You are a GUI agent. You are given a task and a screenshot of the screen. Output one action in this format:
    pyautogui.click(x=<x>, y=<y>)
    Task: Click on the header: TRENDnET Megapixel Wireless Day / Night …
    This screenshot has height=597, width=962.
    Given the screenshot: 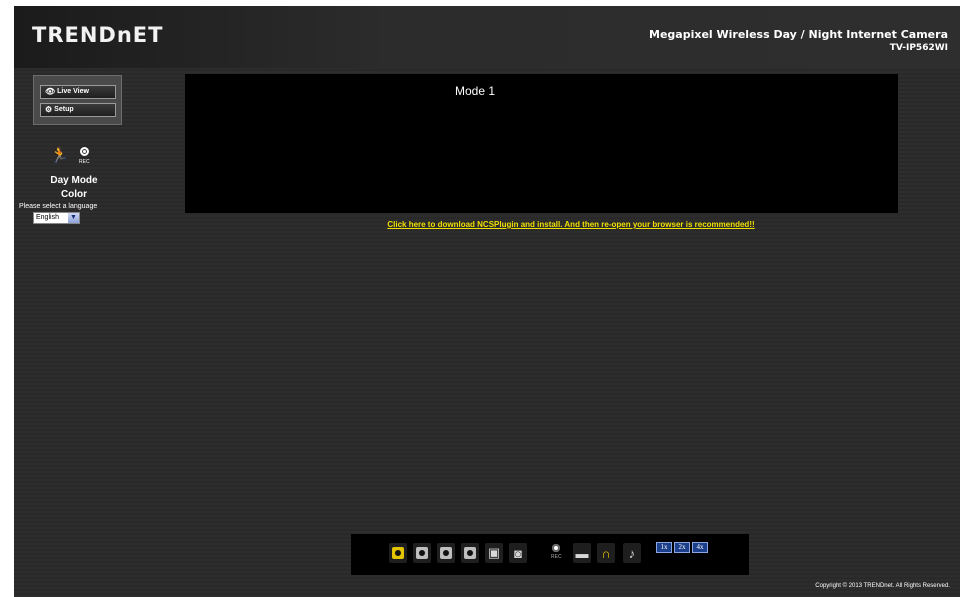 What is the action you would take?
    pyautogui.click(x=487, y=37)
    